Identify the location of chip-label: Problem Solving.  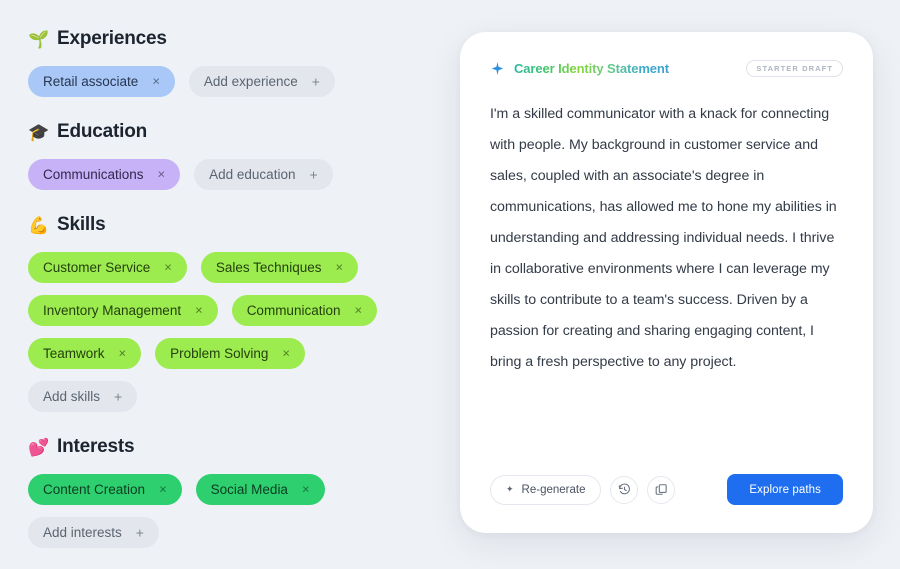
(219, 353).